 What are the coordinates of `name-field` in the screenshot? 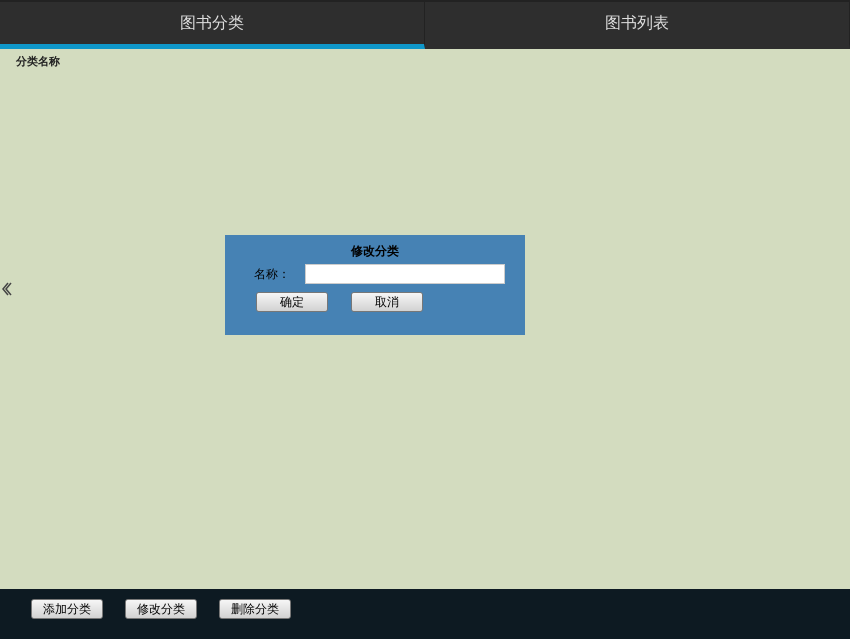 It's located at (405, 274).